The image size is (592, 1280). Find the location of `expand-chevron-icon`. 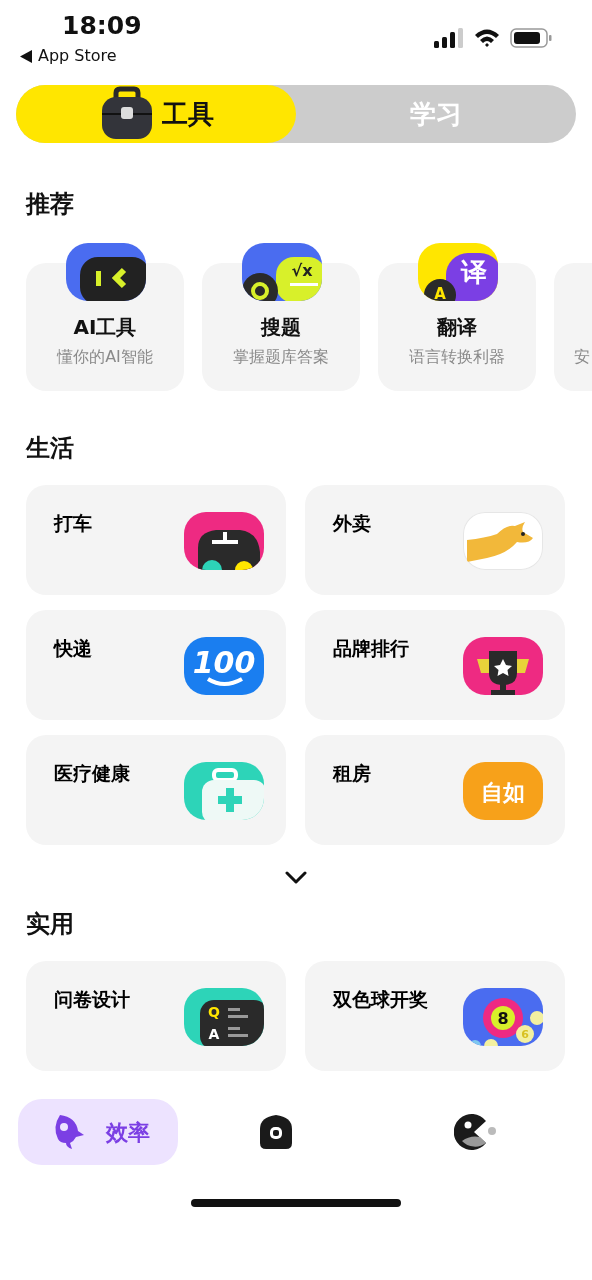

expand-chevron-icon is located at coordinates (296, 878).